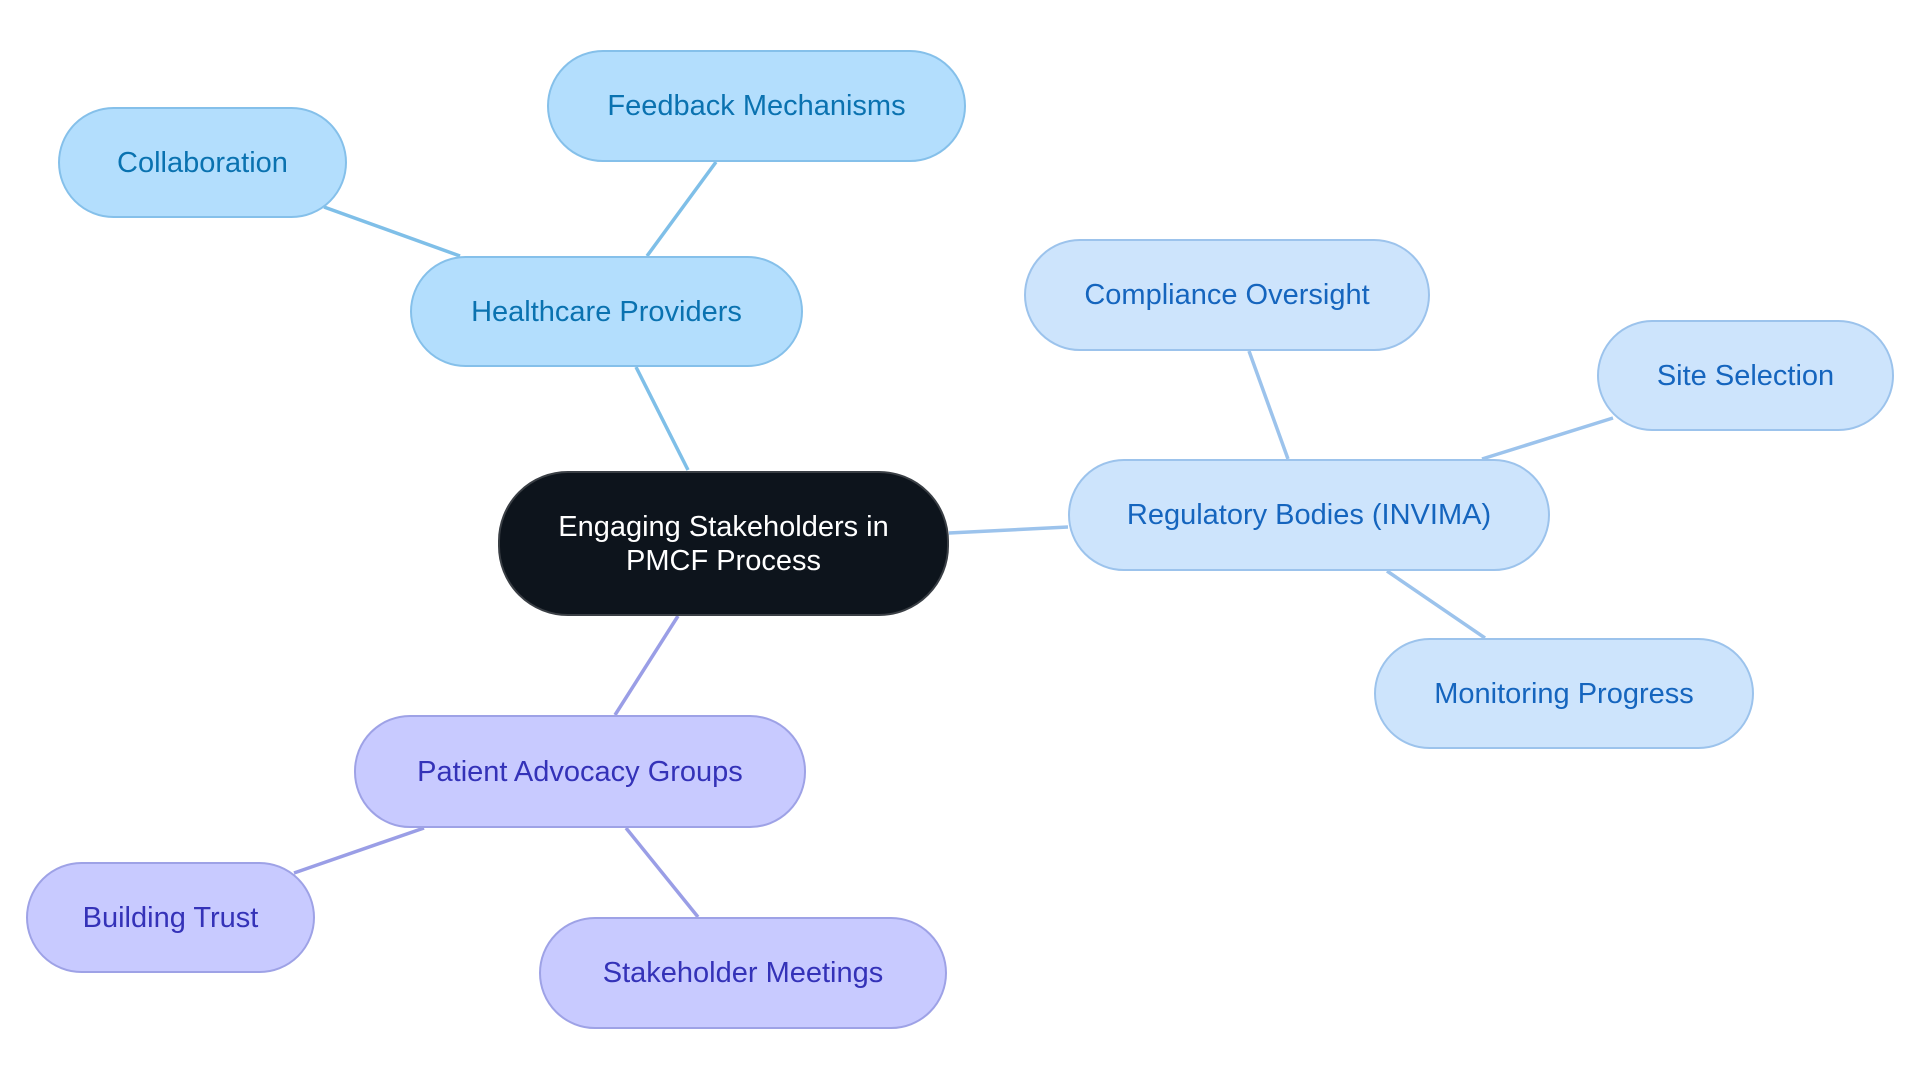 This screenshot has height=1083, width=1920. I want to click on root-node-label: Engaging Stakeholders in PMCF Process, so click(723, 543).